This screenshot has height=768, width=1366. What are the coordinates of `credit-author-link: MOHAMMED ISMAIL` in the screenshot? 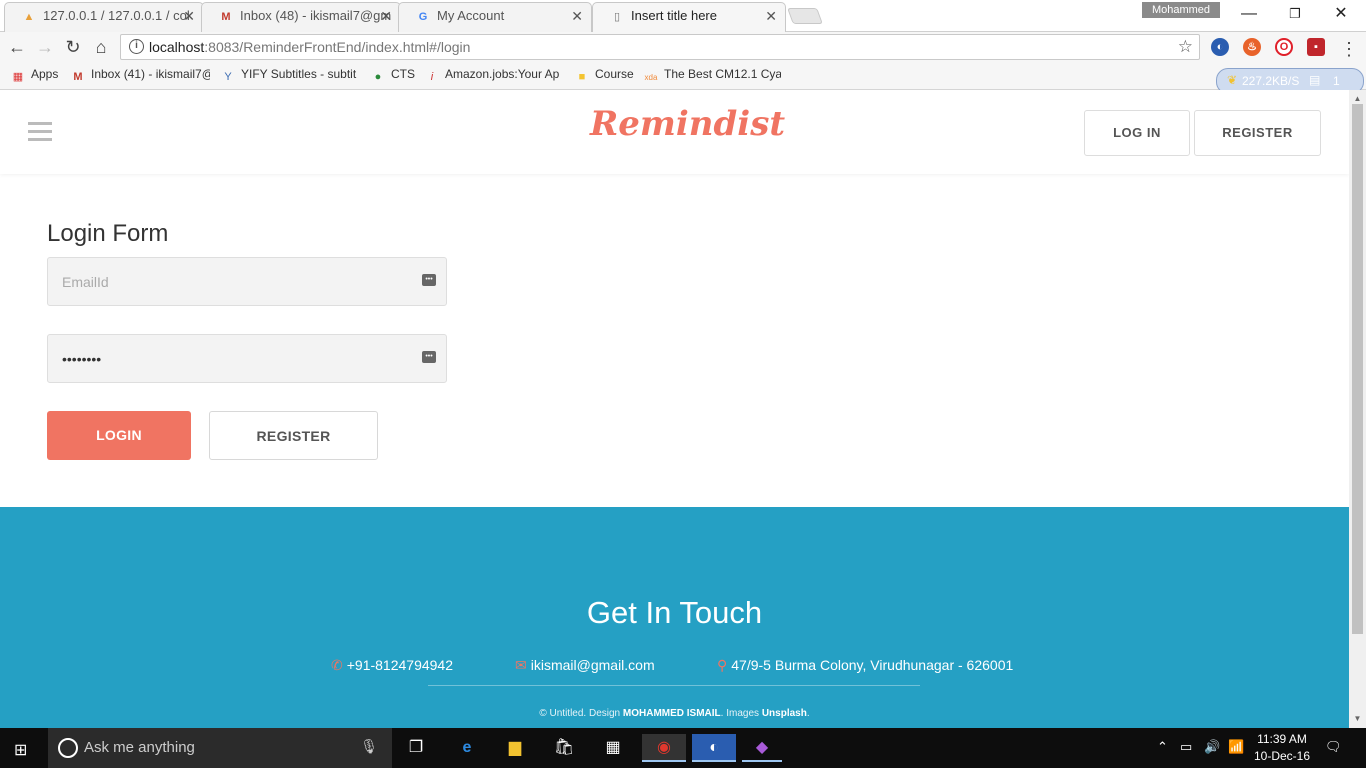 It's located at (672, 713).